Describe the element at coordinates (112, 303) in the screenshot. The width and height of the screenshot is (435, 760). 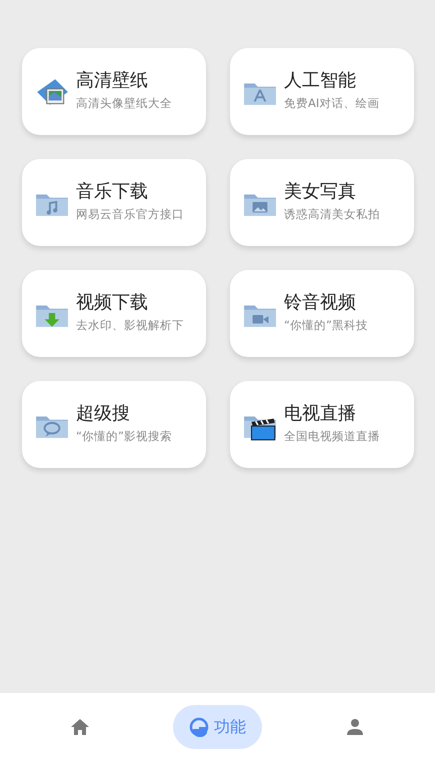
I see `card-title: 视频下载` at that location.